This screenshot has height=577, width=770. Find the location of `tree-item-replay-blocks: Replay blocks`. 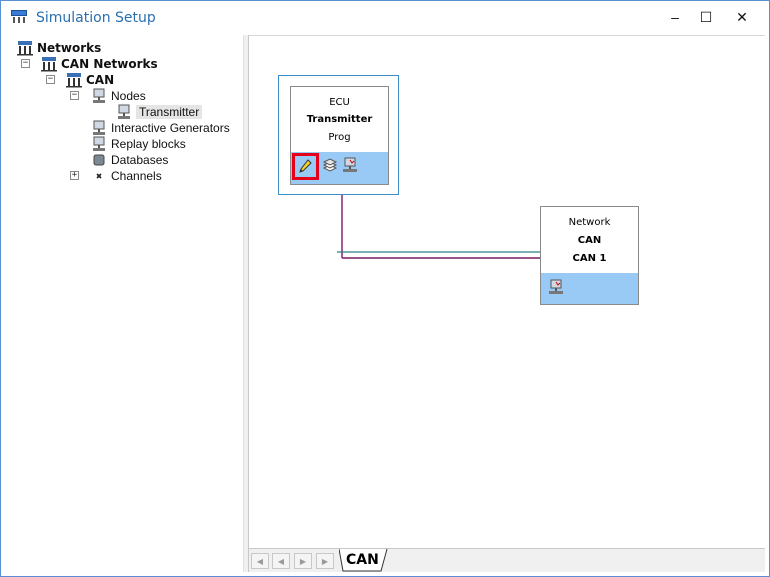

tree-item-replay-blocks: Replay blocks is located at coordinates (138, 144).